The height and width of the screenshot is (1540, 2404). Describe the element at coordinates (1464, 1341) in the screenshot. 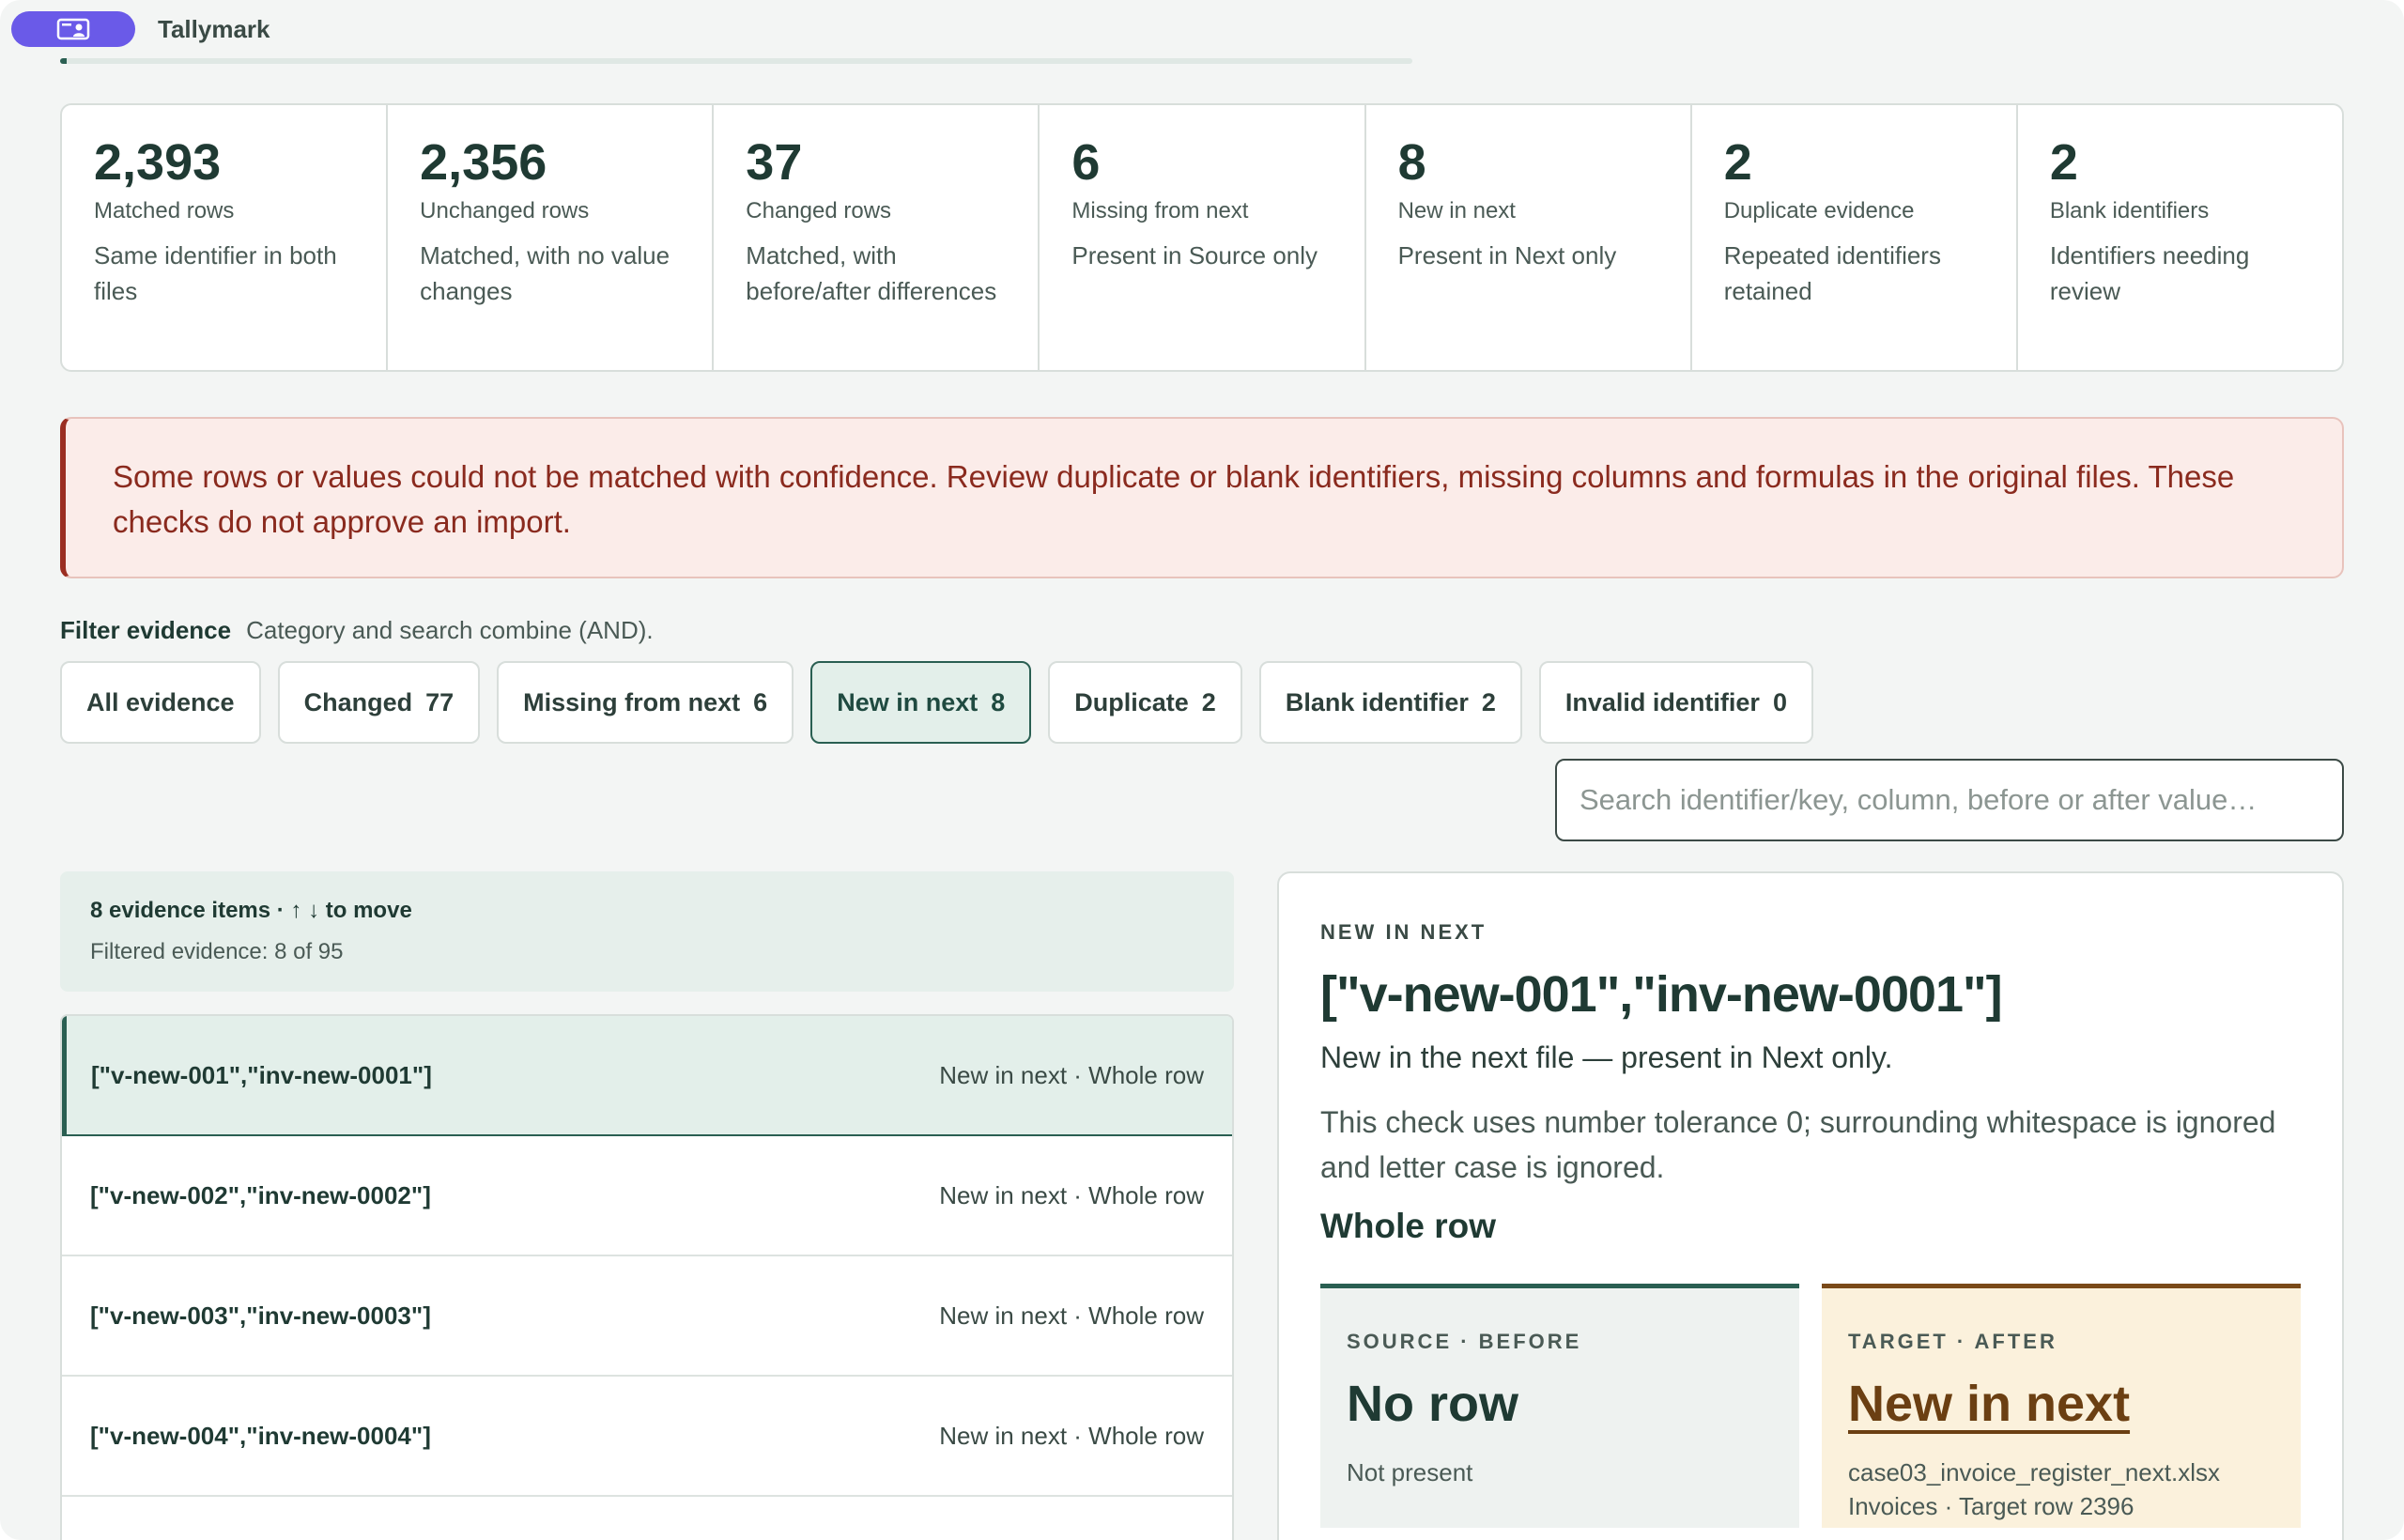

I see `source-label: SOURCE · BEFORE` at that location.